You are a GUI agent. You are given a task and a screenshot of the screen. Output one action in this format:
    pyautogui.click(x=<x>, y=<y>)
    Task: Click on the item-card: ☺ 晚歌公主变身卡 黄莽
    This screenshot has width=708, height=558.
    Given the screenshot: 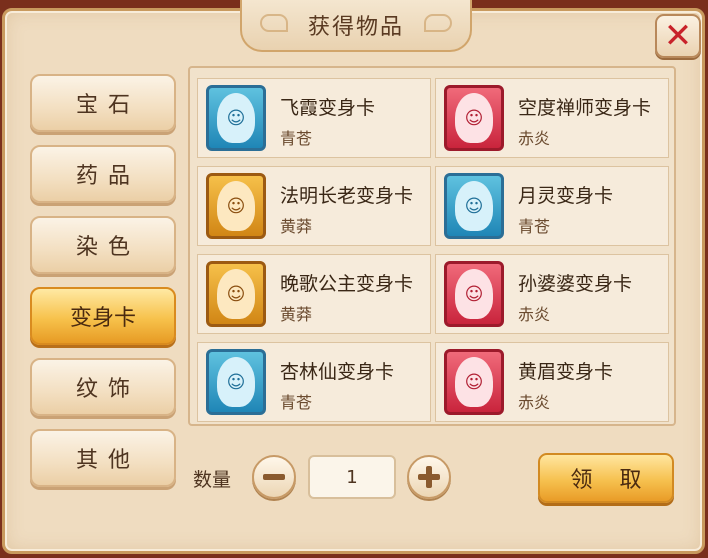 What is the action you would take?
    pyautogui.click(x=314, y=294)
    